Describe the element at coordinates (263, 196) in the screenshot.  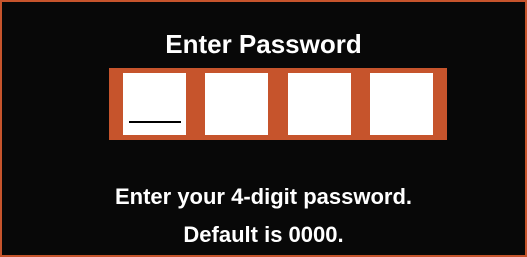
I see `instruction-text: Enter your 4-digit password.` at that location.